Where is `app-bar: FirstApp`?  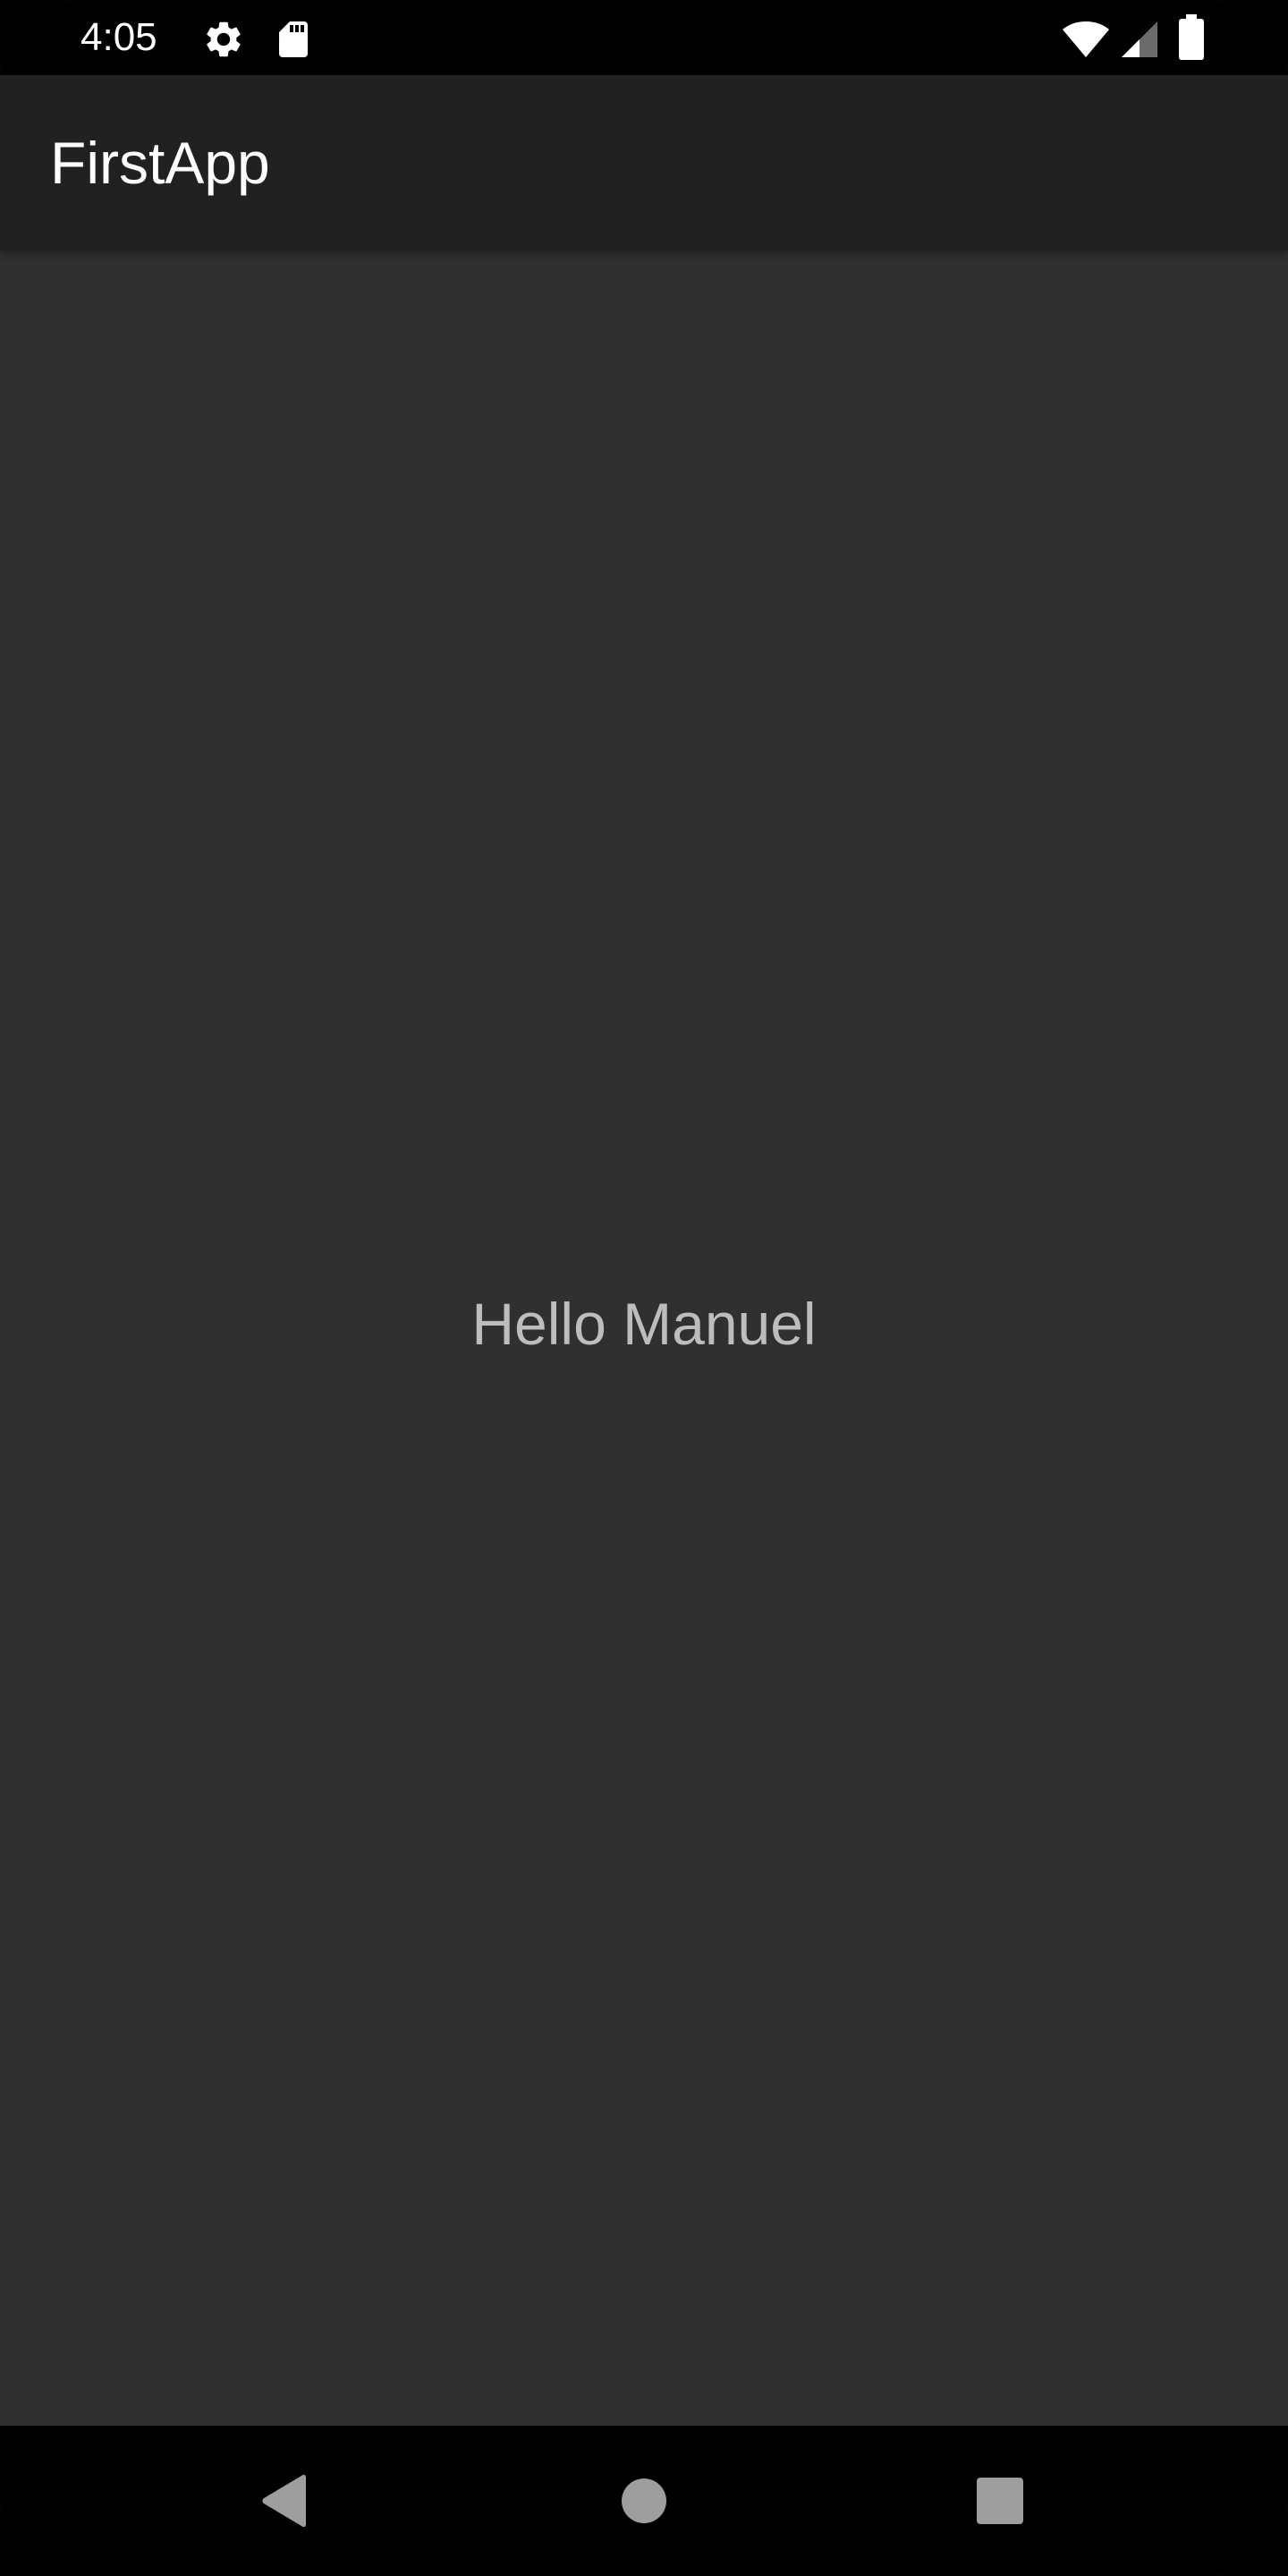 app-bar: FirstApp is located at coordinates (644, 162).